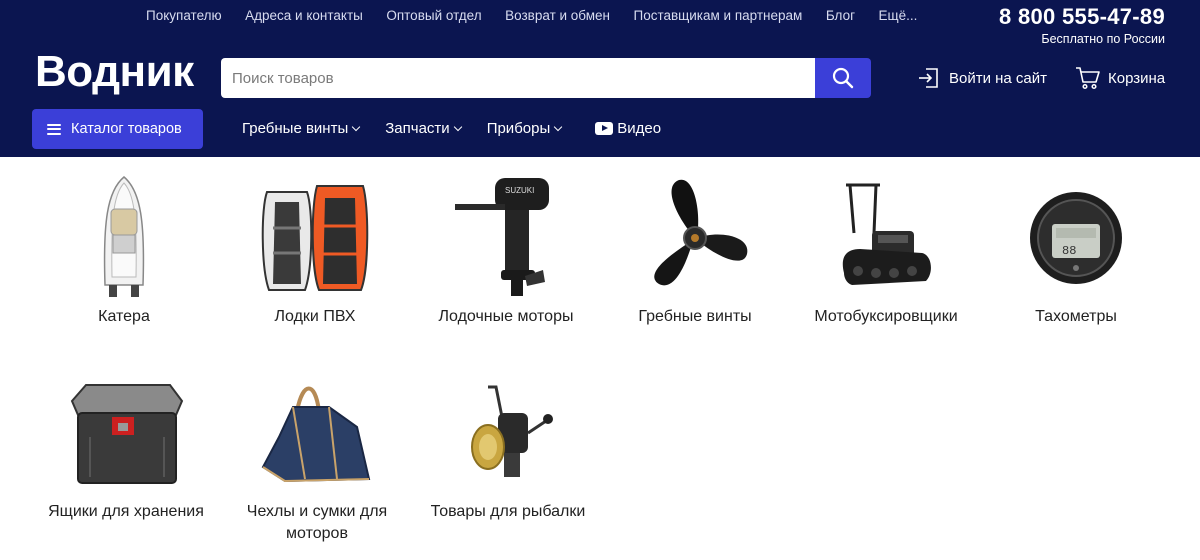  I want to click on site-logo: Водник, so click(114, 72).